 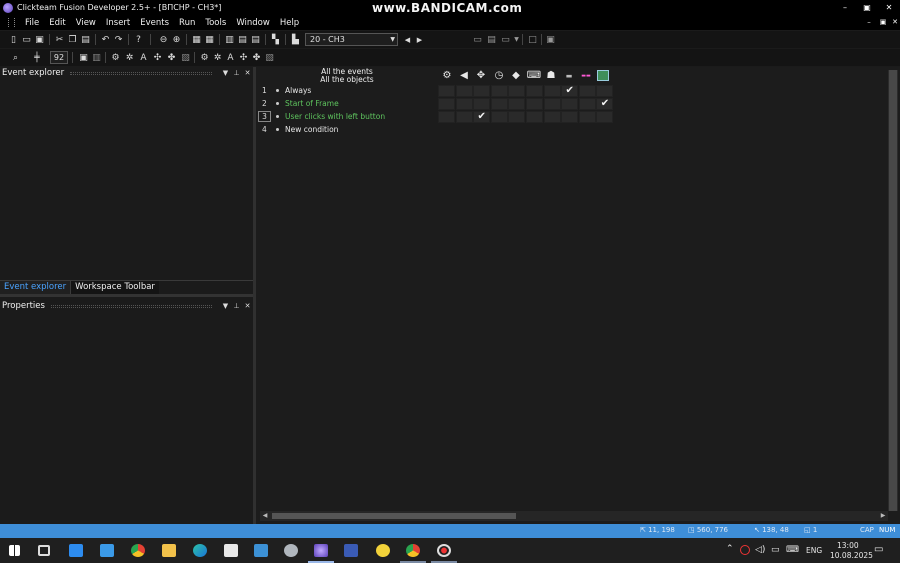 I want to click on back-icon: ⊖, so click(x=163, y=39).